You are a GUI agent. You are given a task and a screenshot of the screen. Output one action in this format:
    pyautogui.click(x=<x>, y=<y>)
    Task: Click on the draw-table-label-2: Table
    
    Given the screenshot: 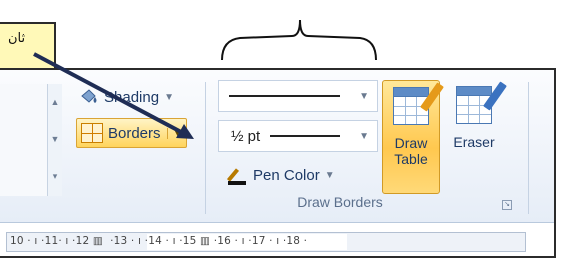 What is the action you would take?
    pyautogui.click(x=411, y=159)
    